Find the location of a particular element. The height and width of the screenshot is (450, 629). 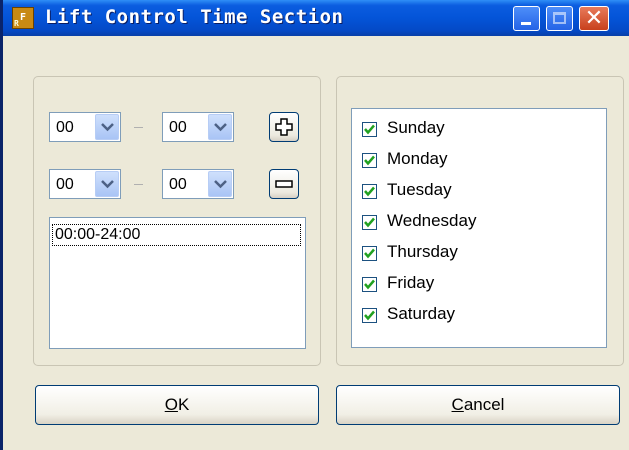

thursday-checkbox is located at coordinates (369, 253).